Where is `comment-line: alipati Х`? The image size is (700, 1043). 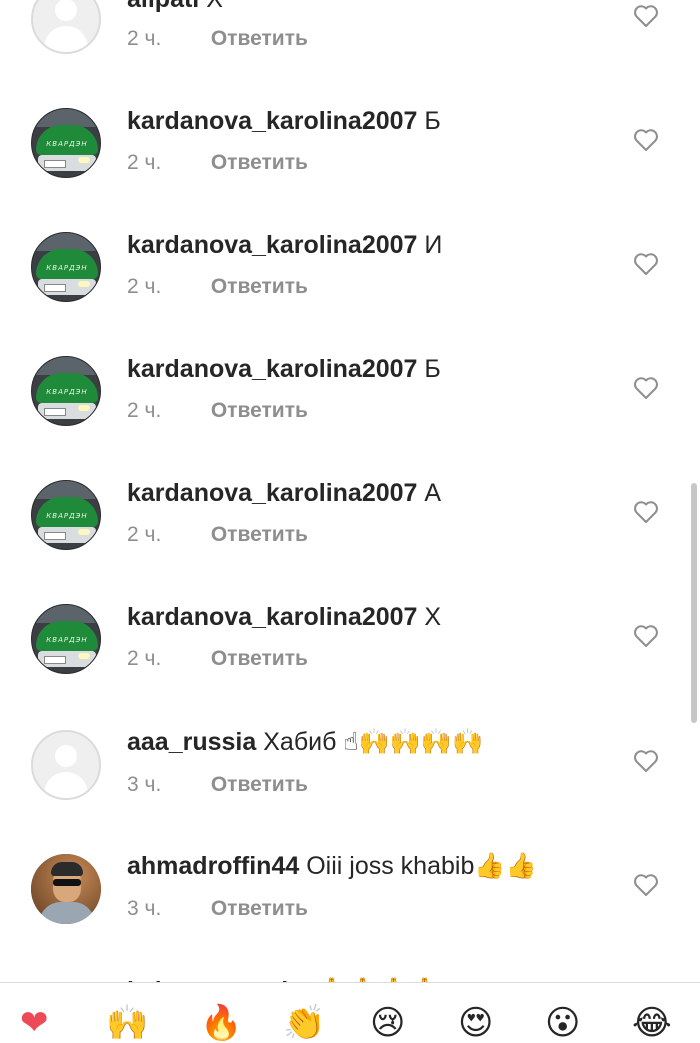
comment-line: alipati Х is located at coordinates (175, 7).